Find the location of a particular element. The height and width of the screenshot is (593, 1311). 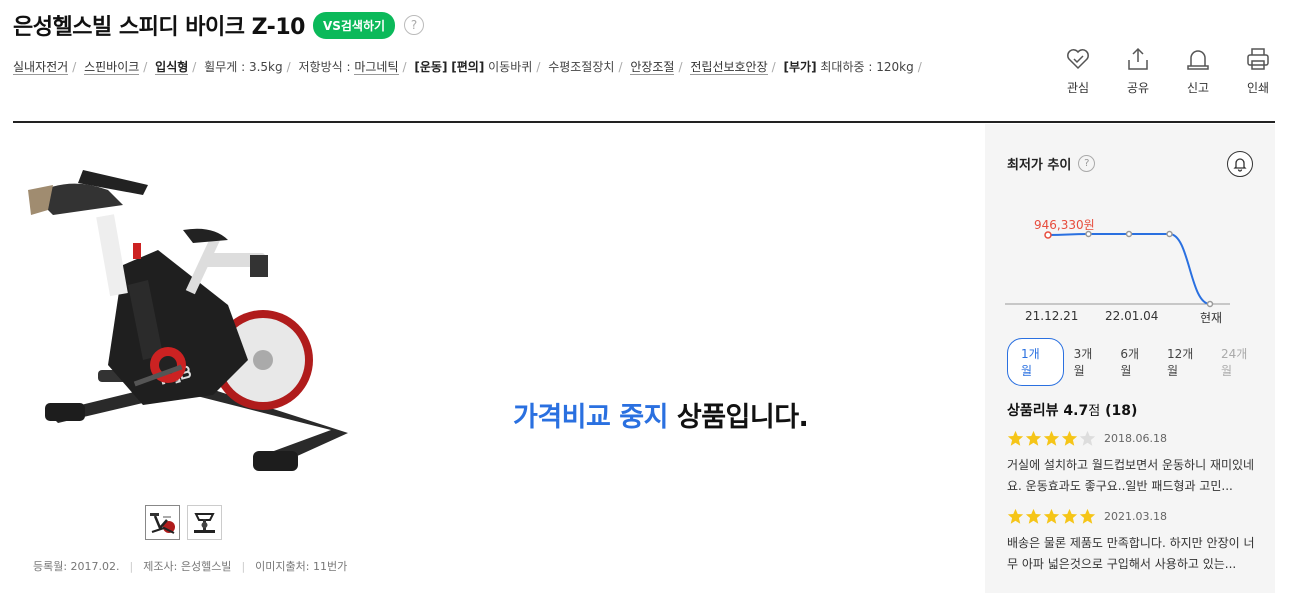

period-selector: 1개월 3개월 6개월 12개월 24개월 is located at coordinates (1141, 362).